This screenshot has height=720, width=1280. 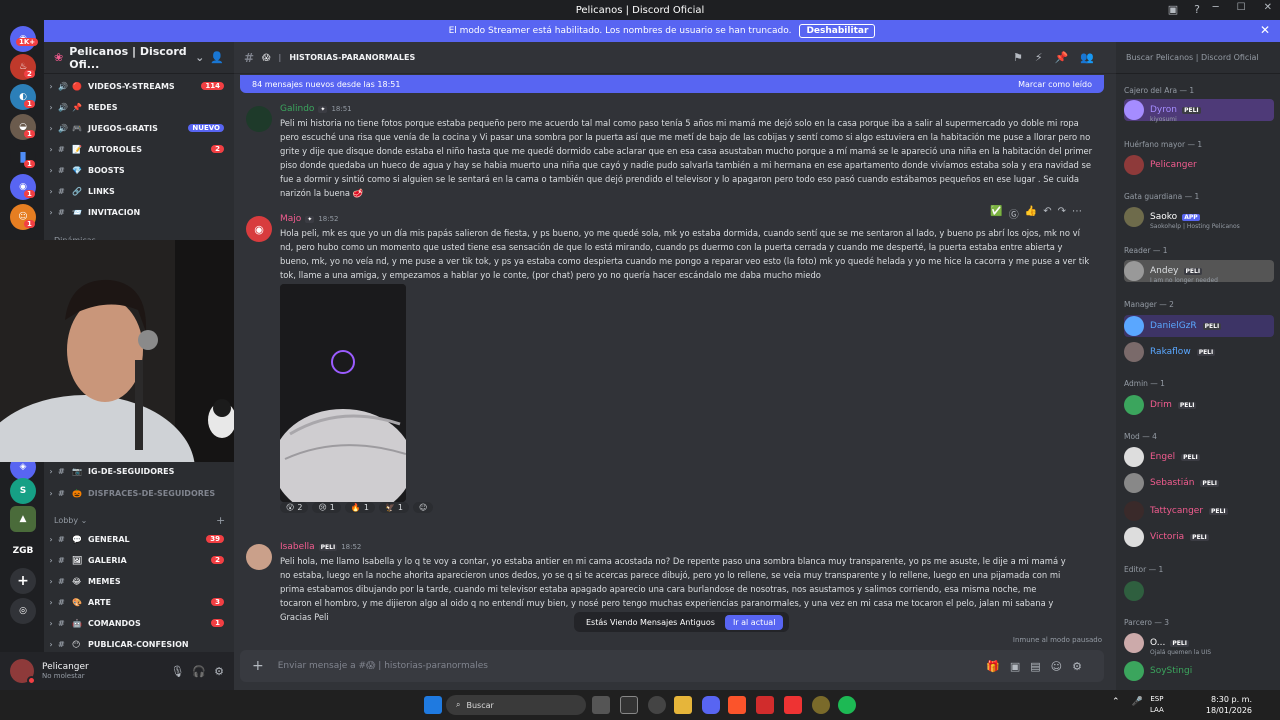 I want to click on channel-item: › # 🔗 links, so click(x=139, y=191).